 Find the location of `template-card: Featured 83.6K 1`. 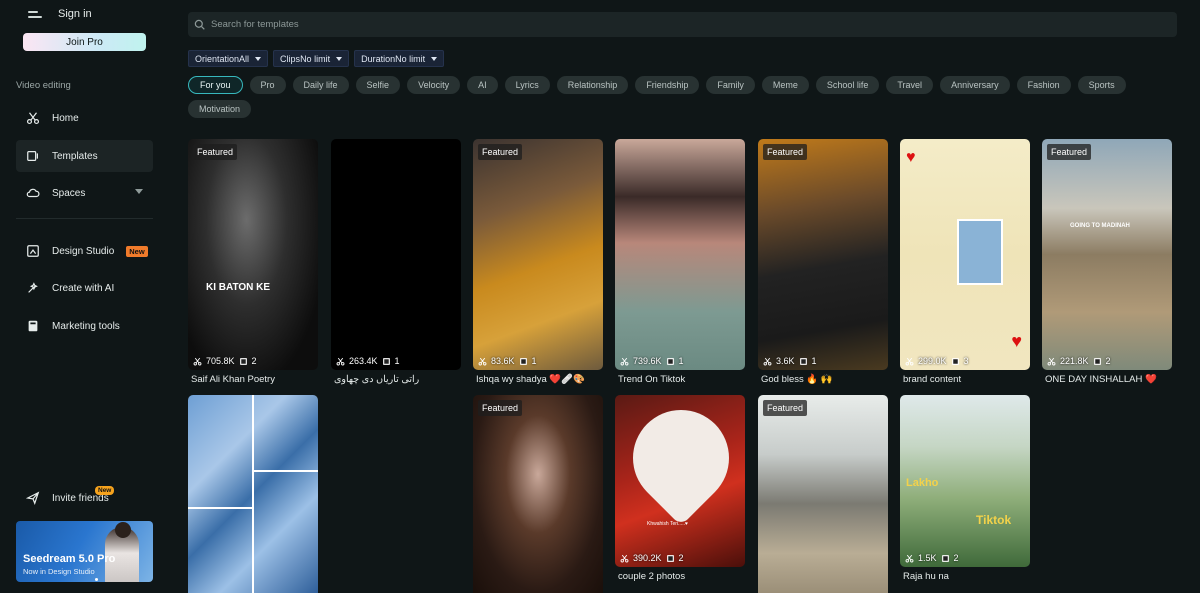

template-card: Featured 83.6K 1 is located at coordinates (538, 254).